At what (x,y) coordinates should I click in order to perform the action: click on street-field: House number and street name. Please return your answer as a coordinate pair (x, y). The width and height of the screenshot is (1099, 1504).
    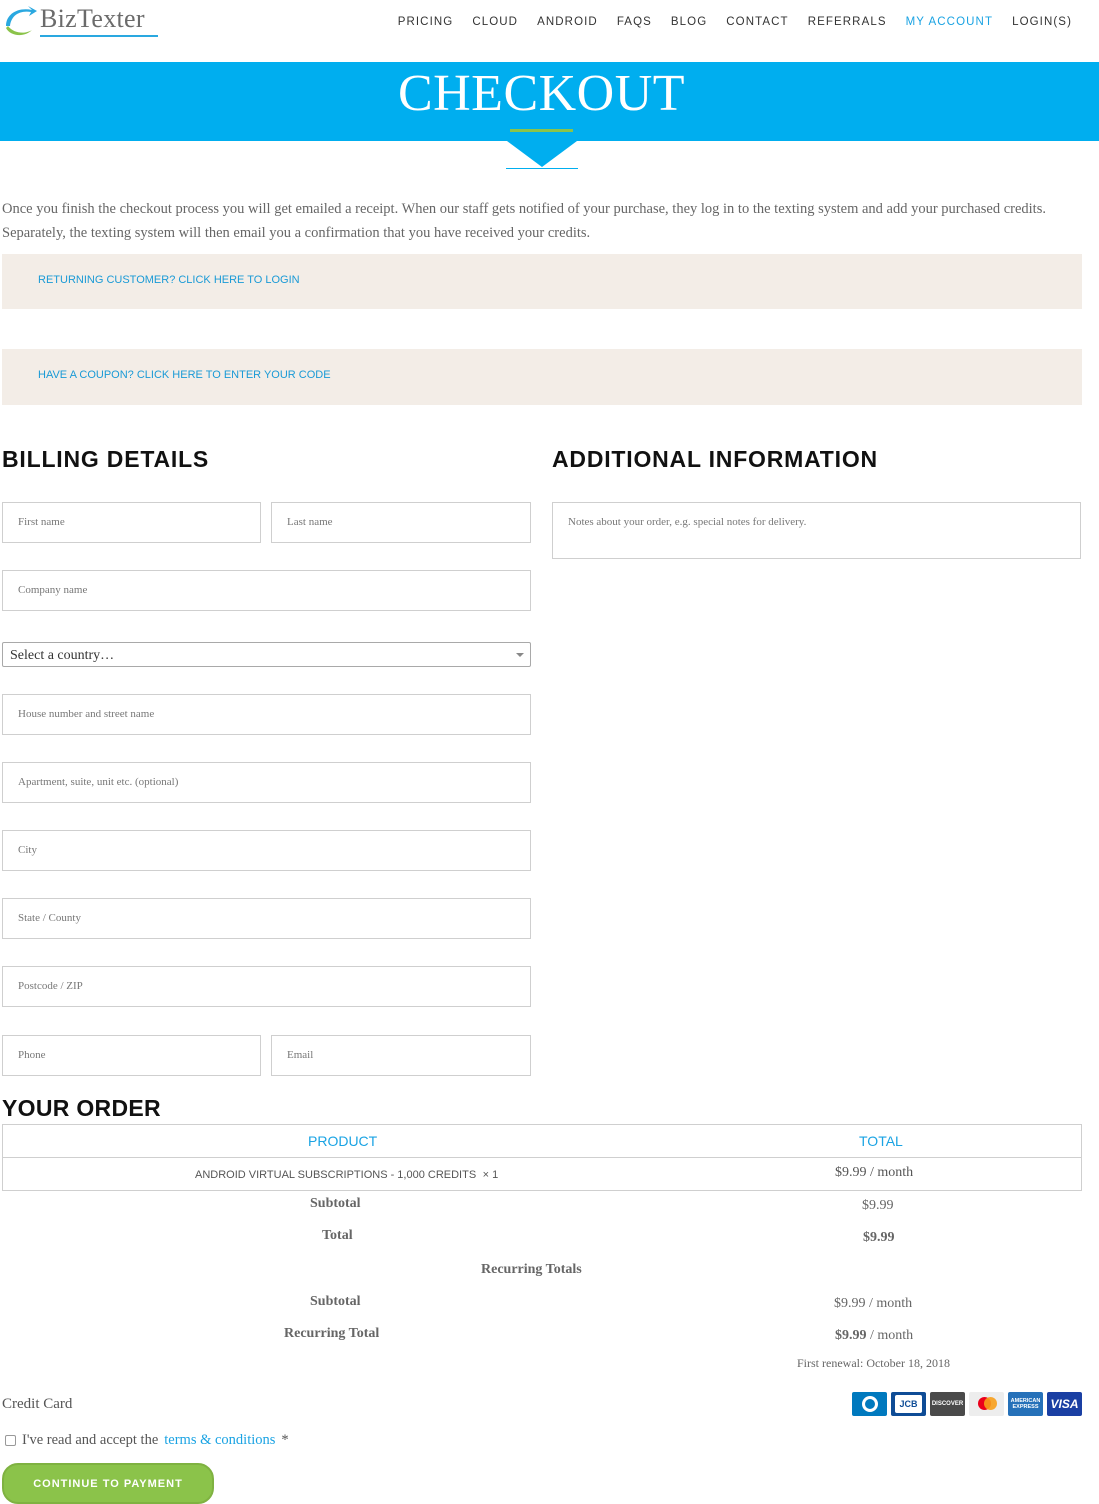
    Looking at the image, I should click on (266, 714).